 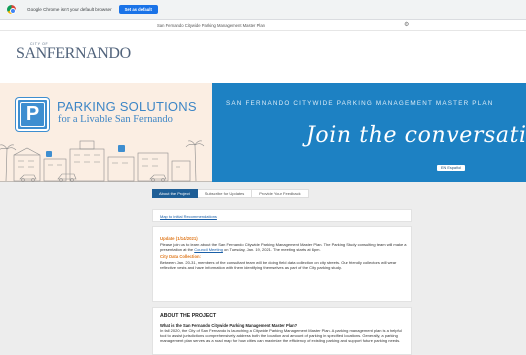 I want to click on banner-title: PARKING SOLUTIONS, so click(x=127, y=106).